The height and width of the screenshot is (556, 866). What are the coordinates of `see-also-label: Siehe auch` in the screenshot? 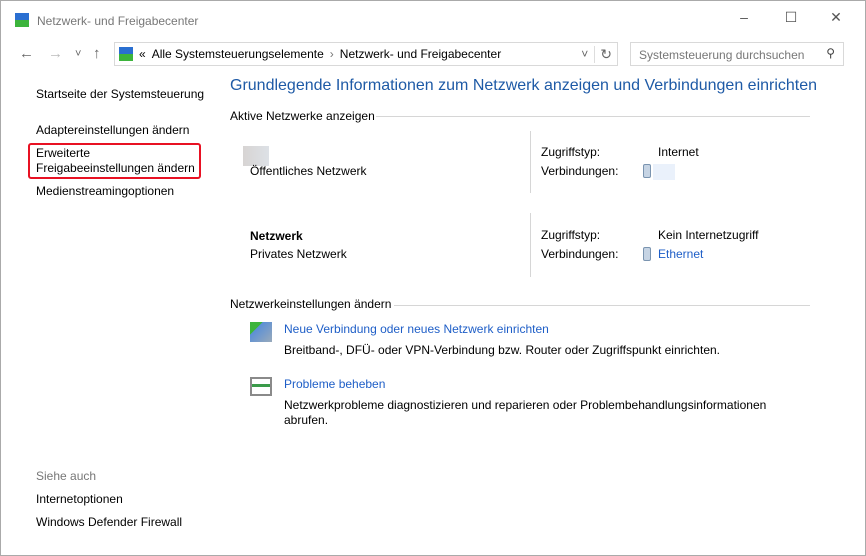 It's located at (66, 476).